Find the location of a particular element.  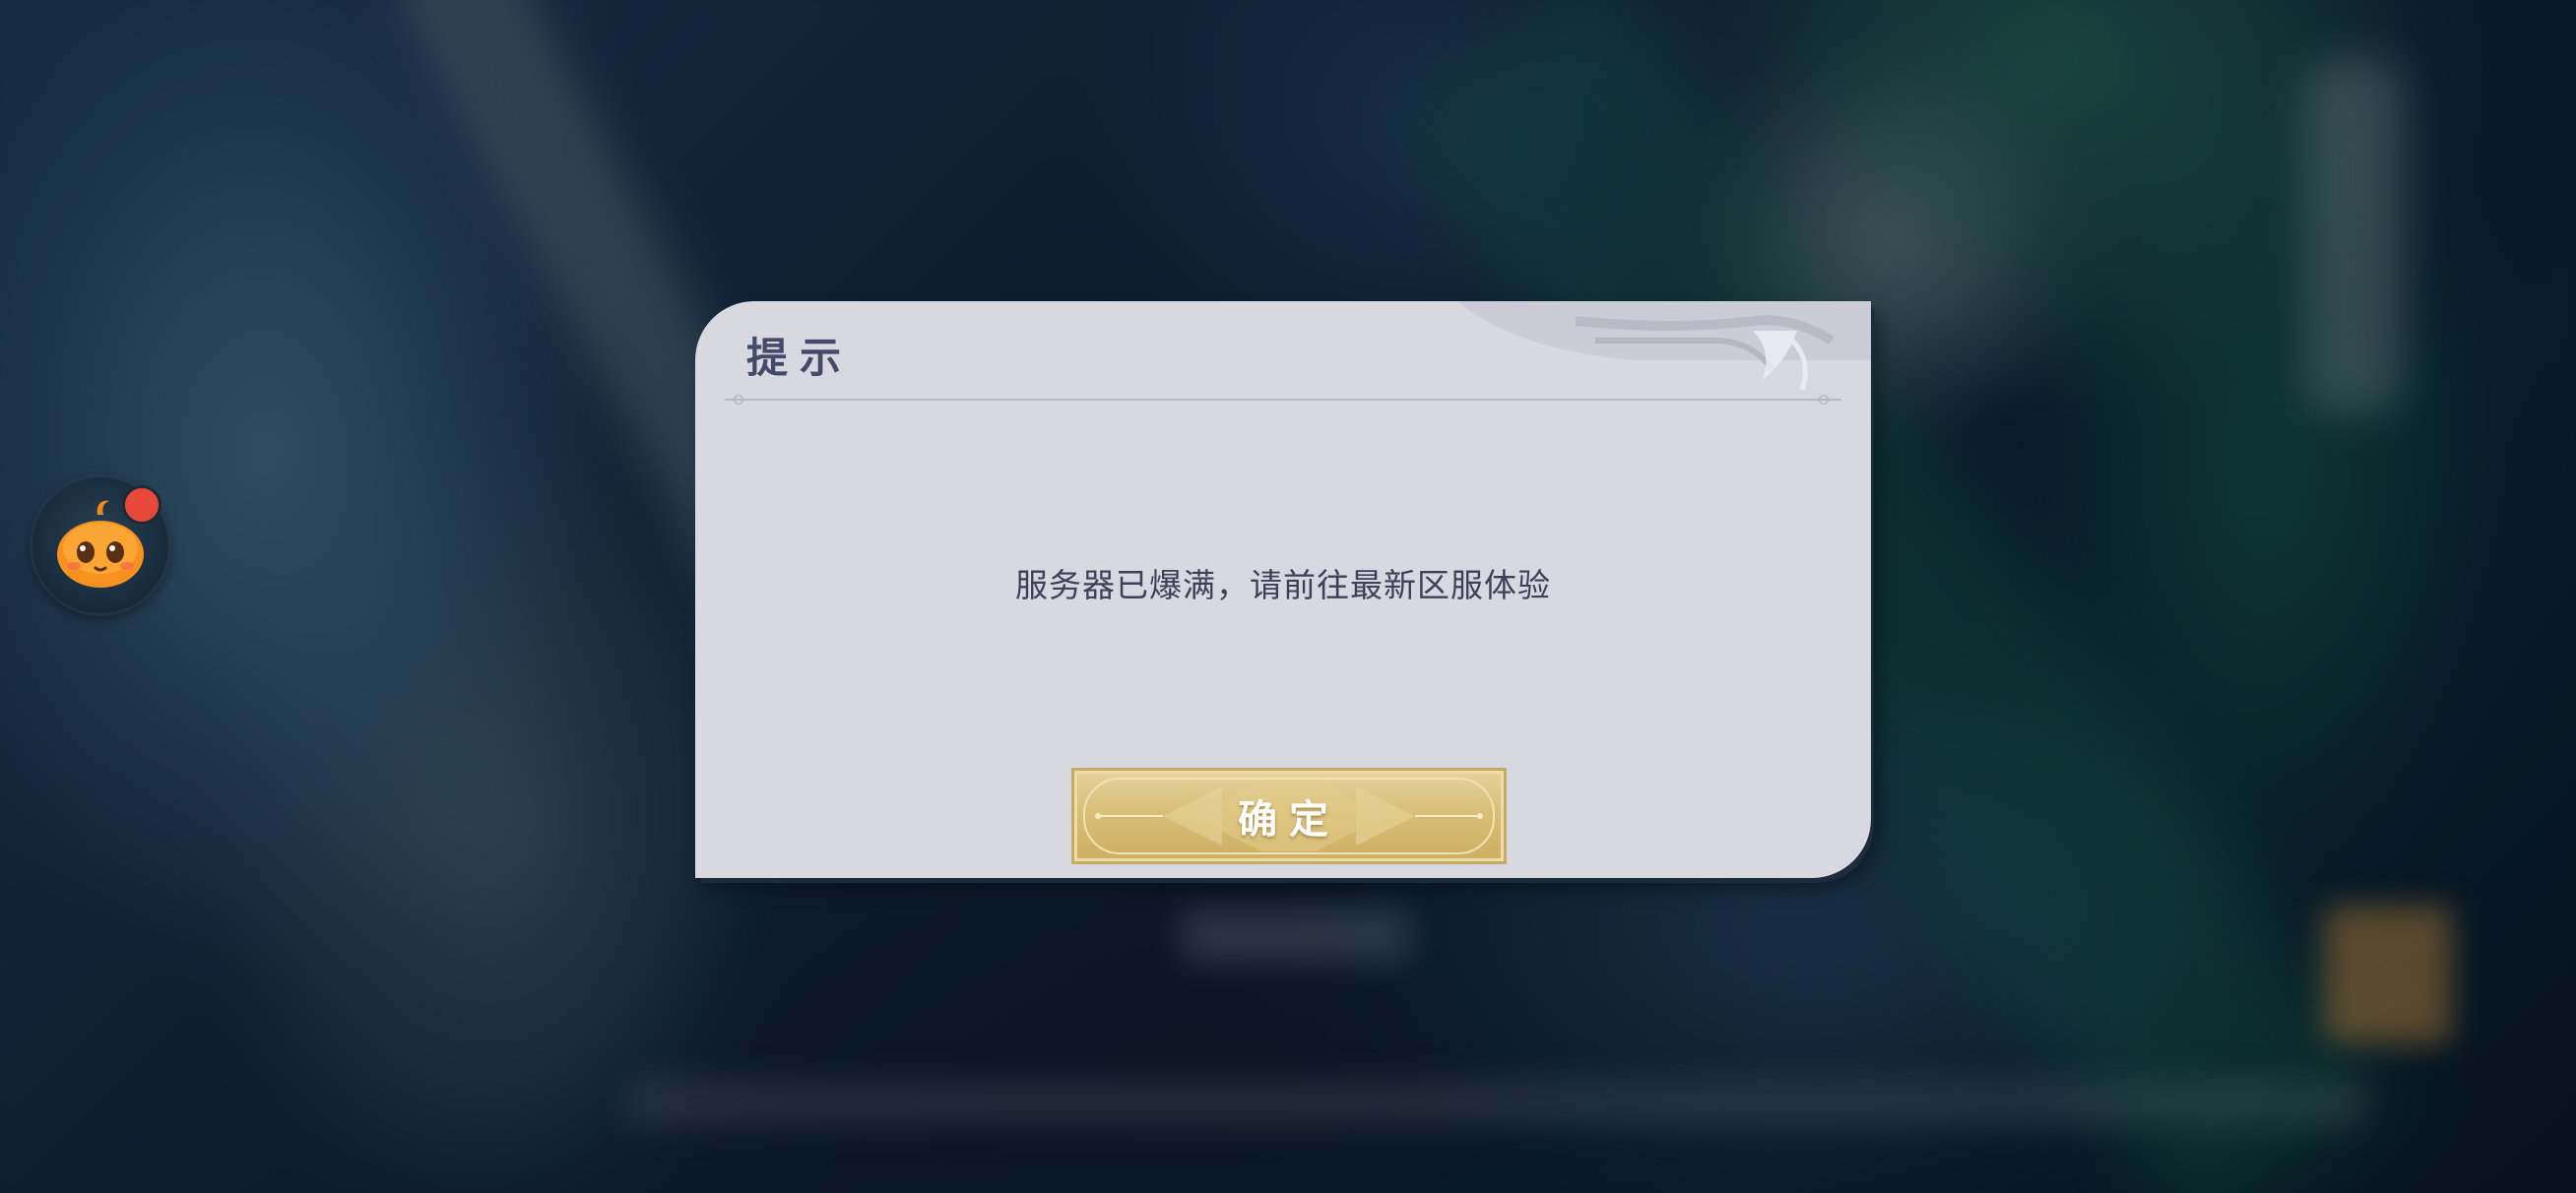

notification-dot is located at coordinates (141, 505).